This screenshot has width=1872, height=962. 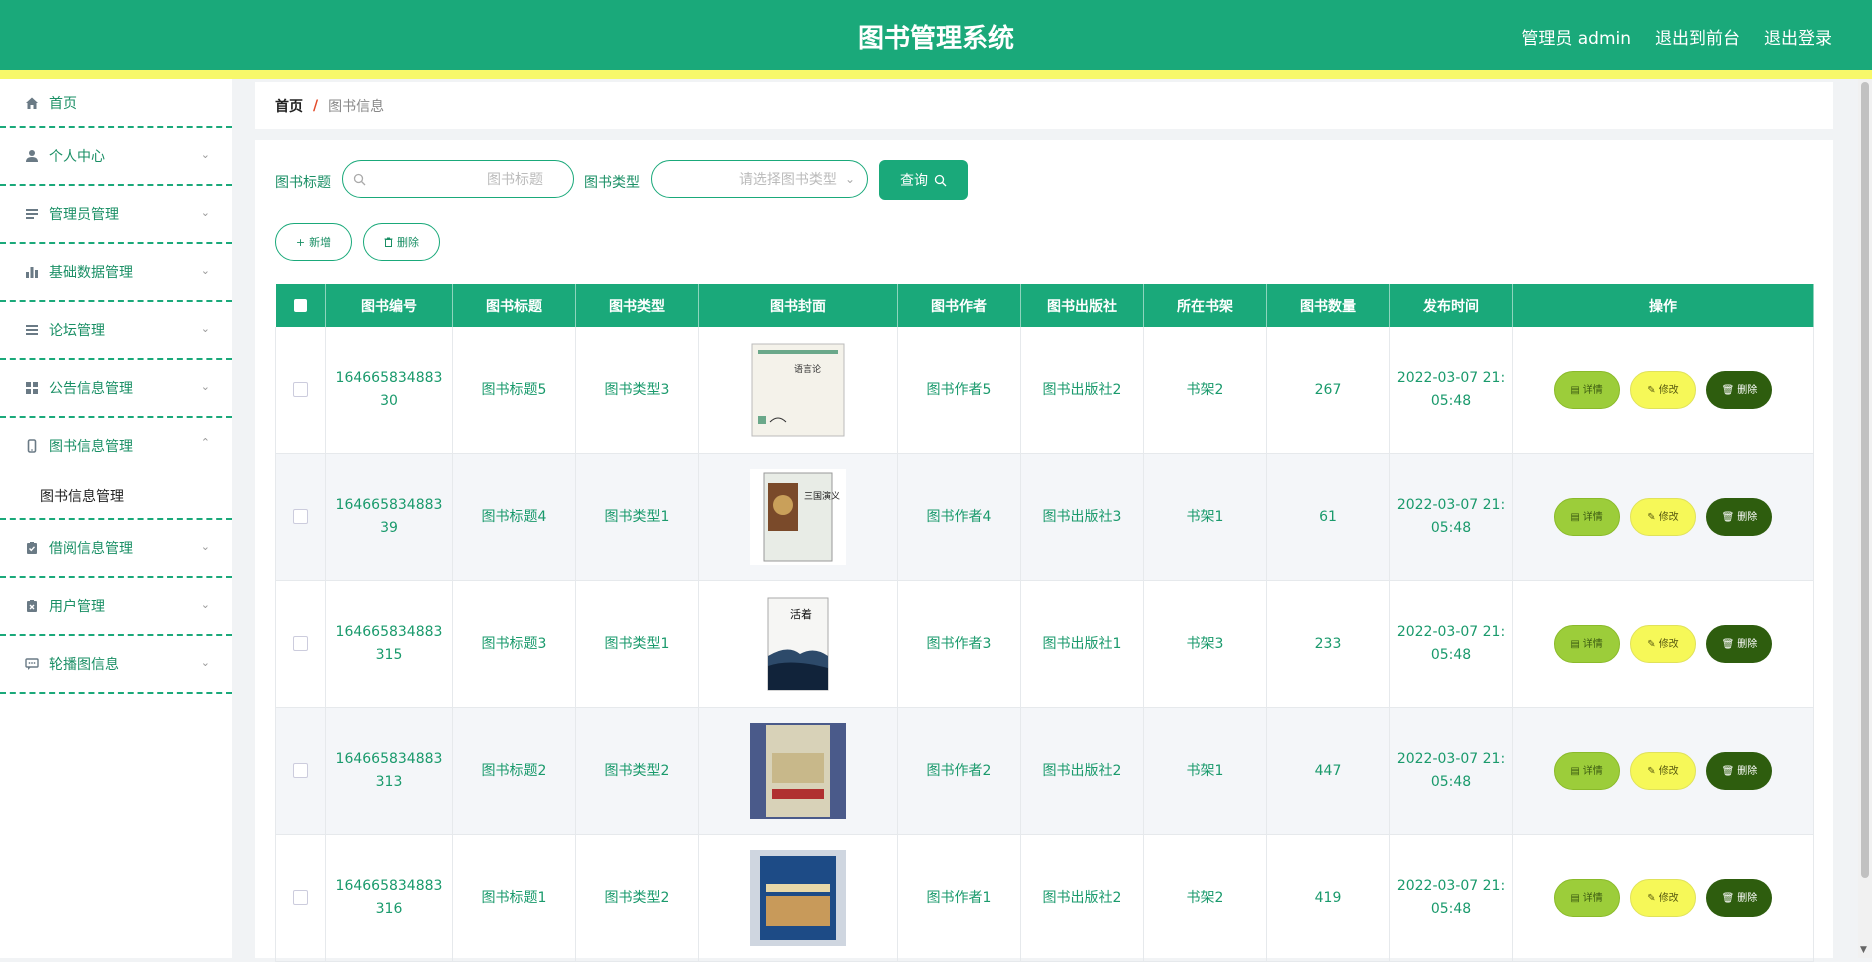 I want to click on book-author-cell: 图书作者4, so click(x=959, y=517).